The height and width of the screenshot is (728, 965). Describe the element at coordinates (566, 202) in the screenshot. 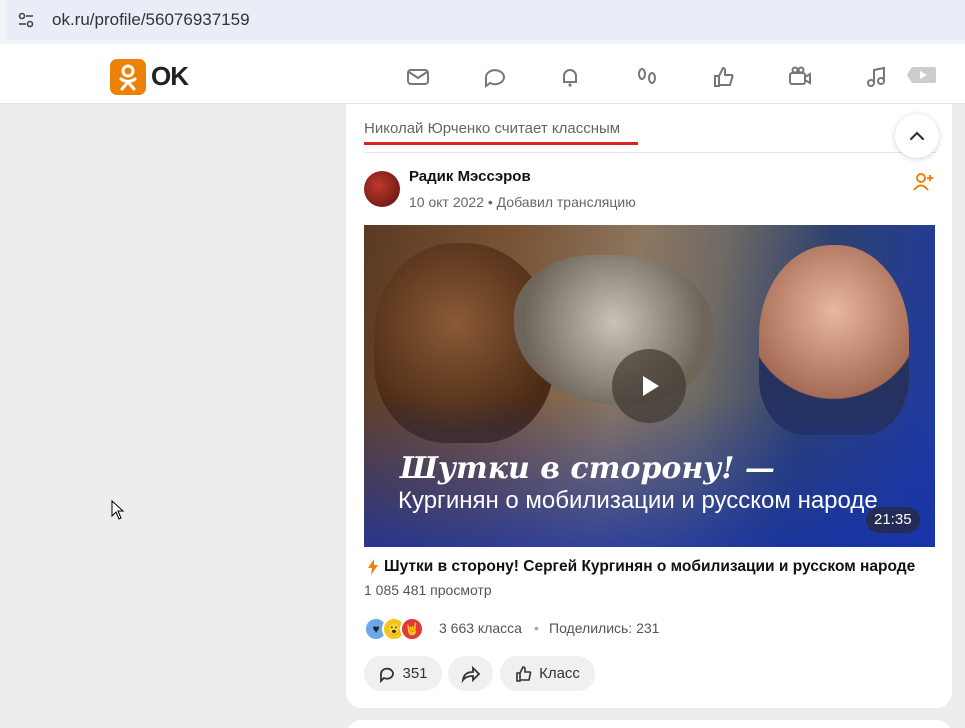

I see `post-action: Добавил трансляцию` at that location.